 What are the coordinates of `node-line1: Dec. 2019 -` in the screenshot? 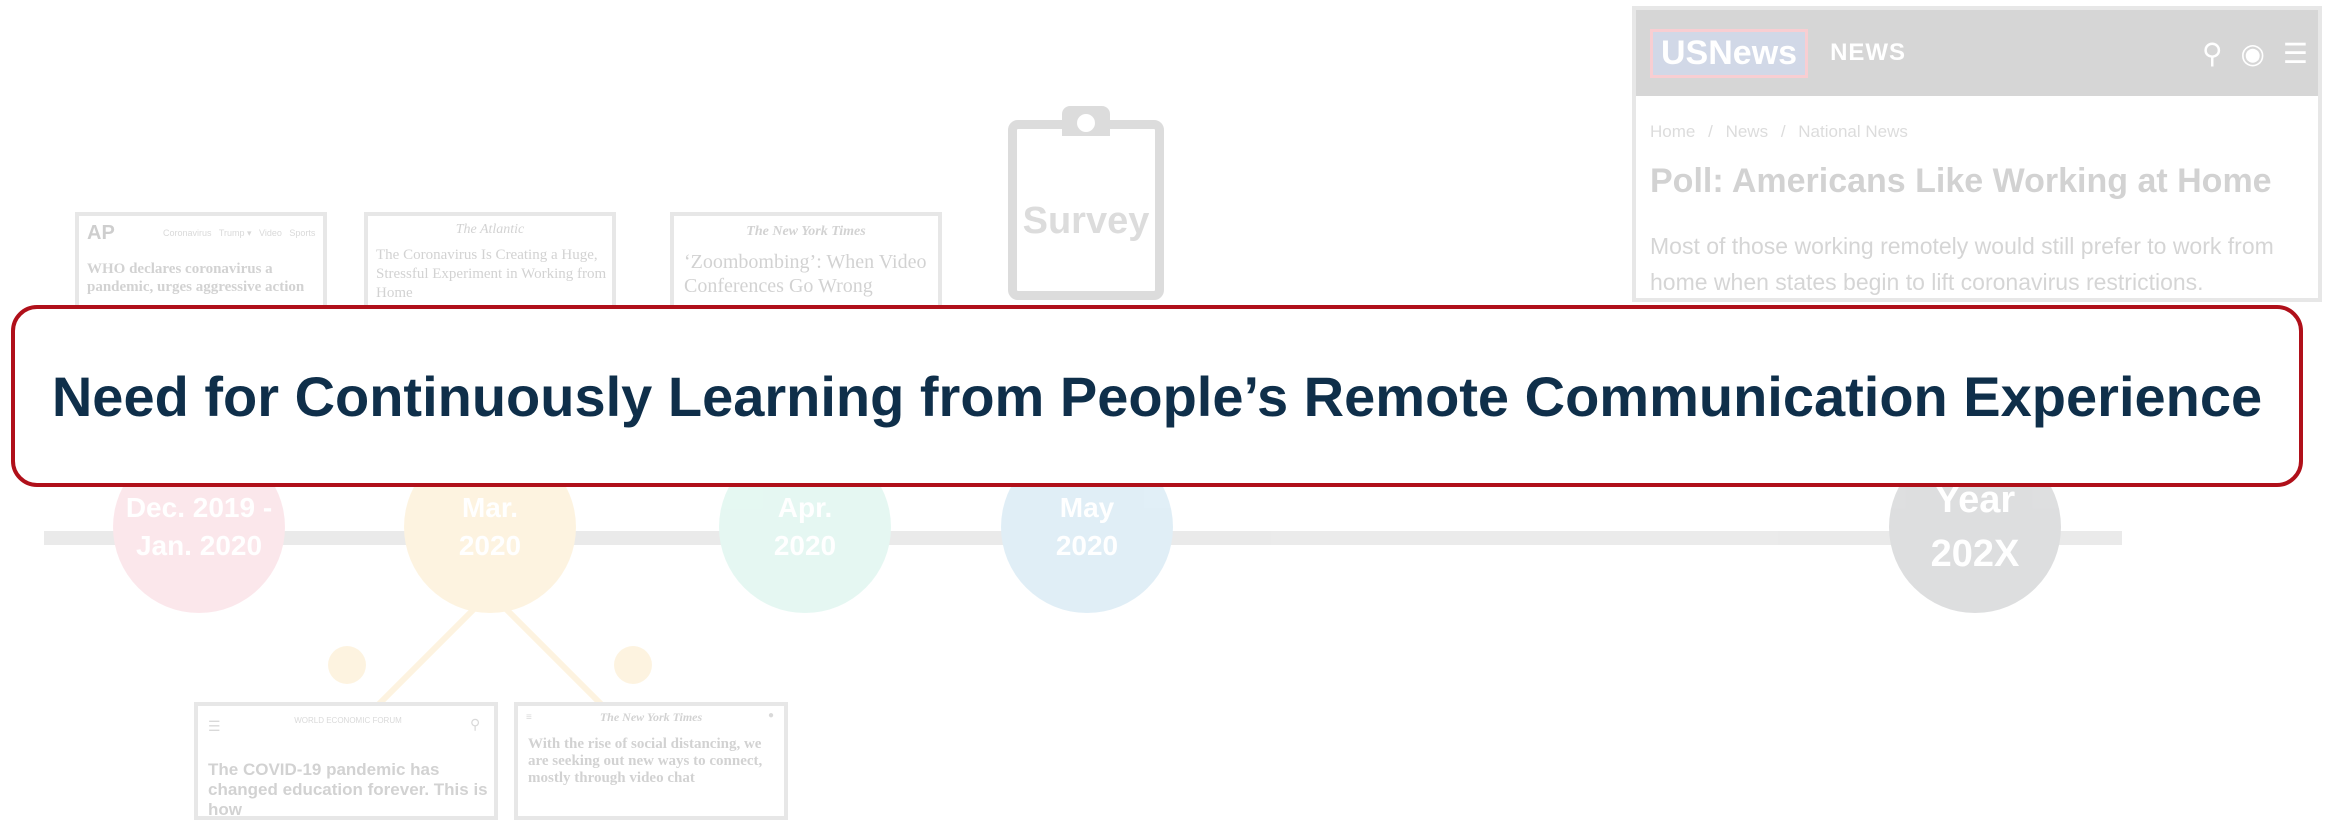 It's located at (199, 507).